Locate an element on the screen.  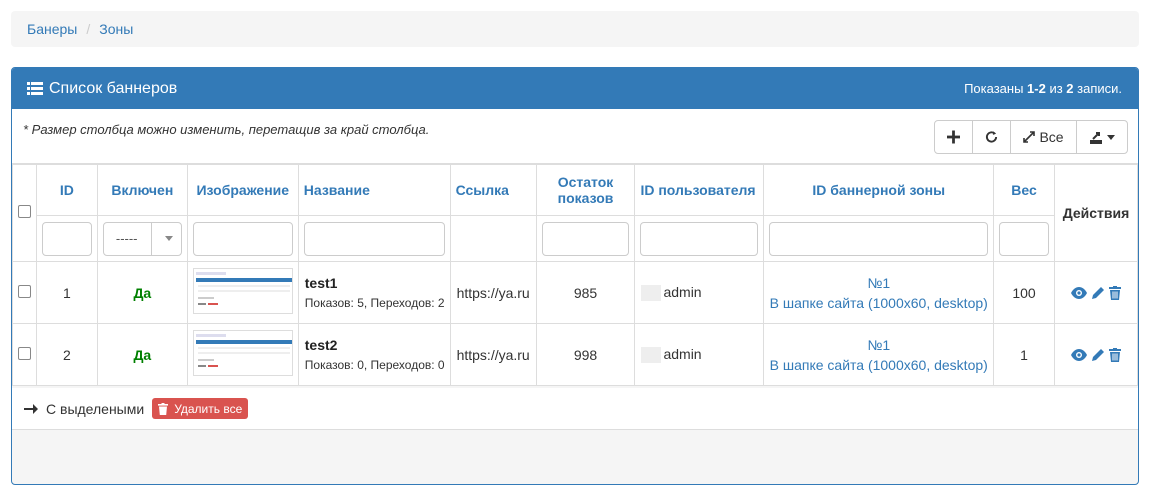
filter-id-input is located at coordinates (66, 238).